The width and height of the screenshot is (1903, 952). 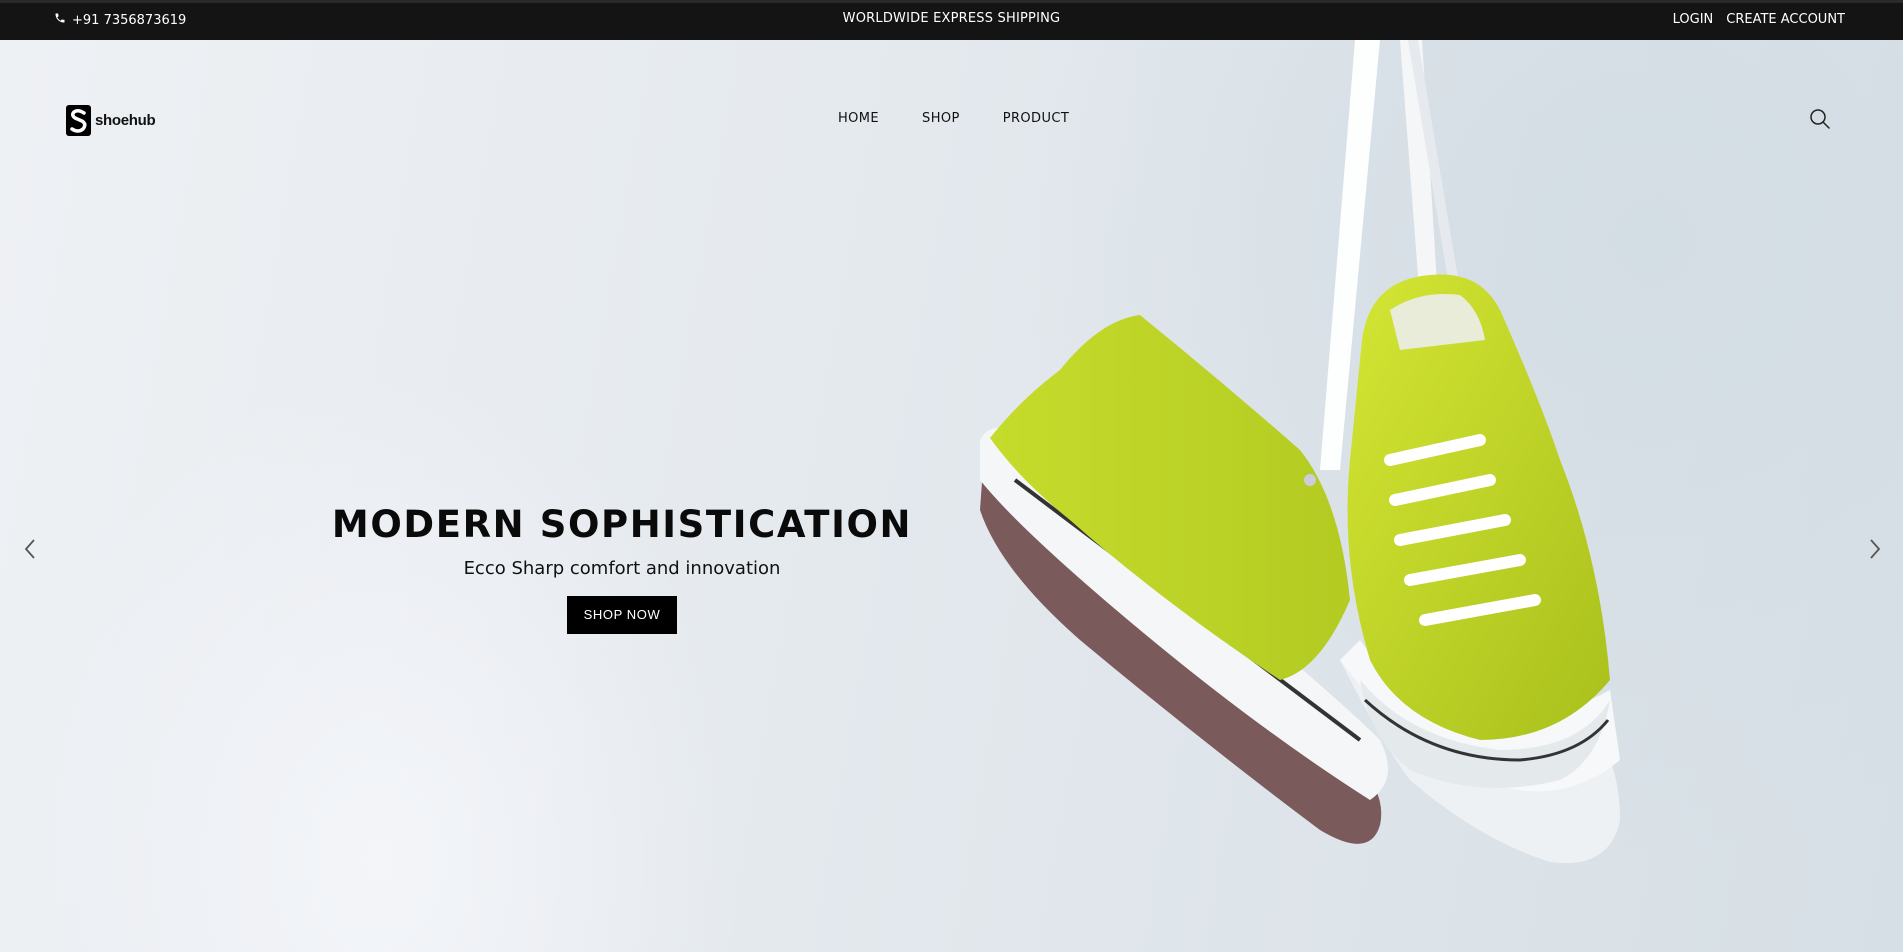 I want to click on shipping-announcement: WORLDWIDE EXPRESS SHIPPING, so click(x=951, y=18).